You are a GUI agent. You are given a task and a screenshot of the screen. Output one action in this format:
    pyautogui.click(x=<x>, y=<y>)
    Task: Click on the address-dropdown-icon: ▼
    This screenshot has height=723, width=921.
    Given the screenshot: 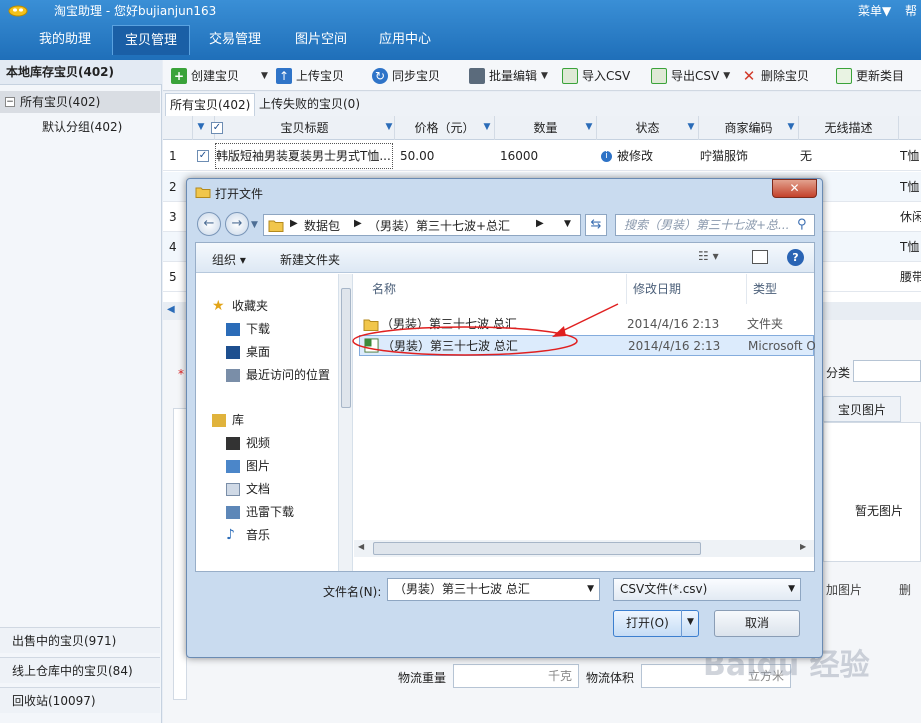 What is the action you would take?
    pyautogui.click(x=567, y=224)
    